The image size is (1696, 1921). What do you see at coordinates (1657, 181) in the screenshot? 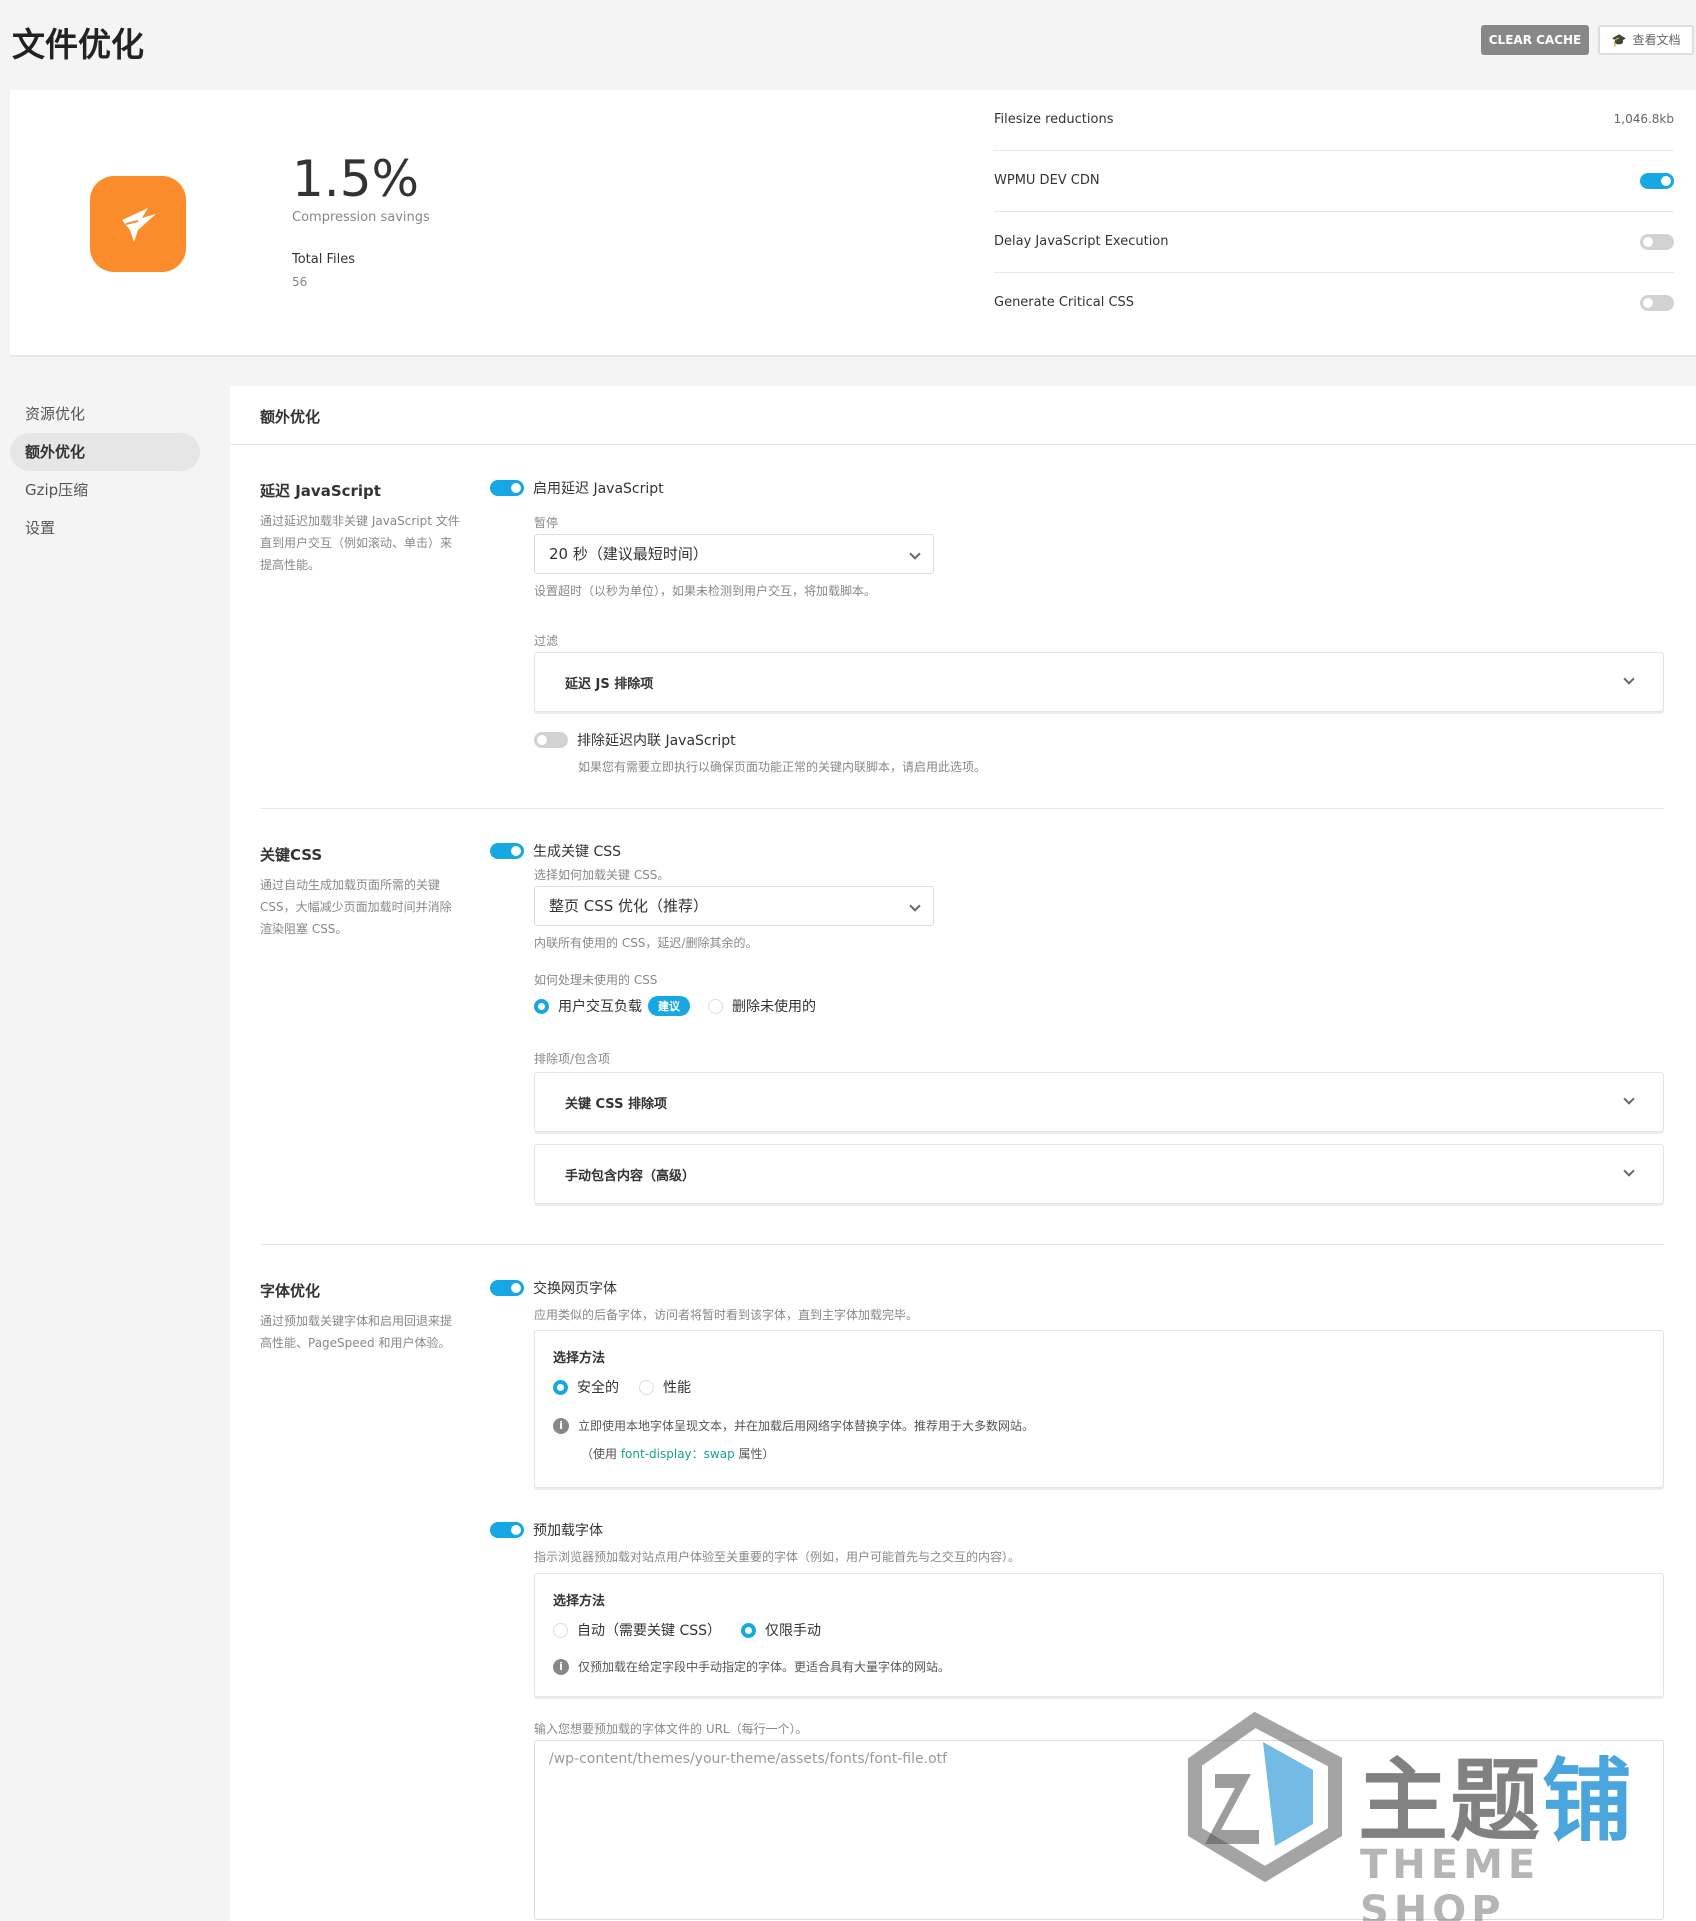
I see `cdn-toggle` at bounding box center [1657, 181].